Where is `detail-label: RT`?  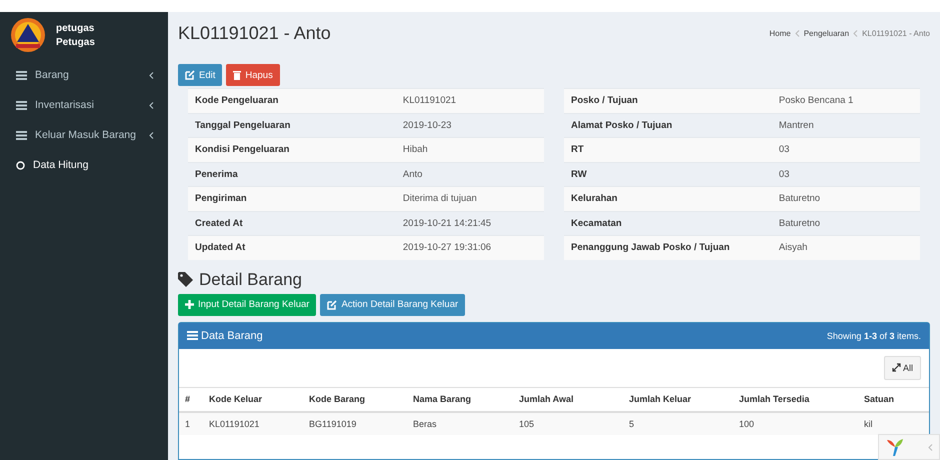
detail-label: RT is located at coordinates (578, 150).